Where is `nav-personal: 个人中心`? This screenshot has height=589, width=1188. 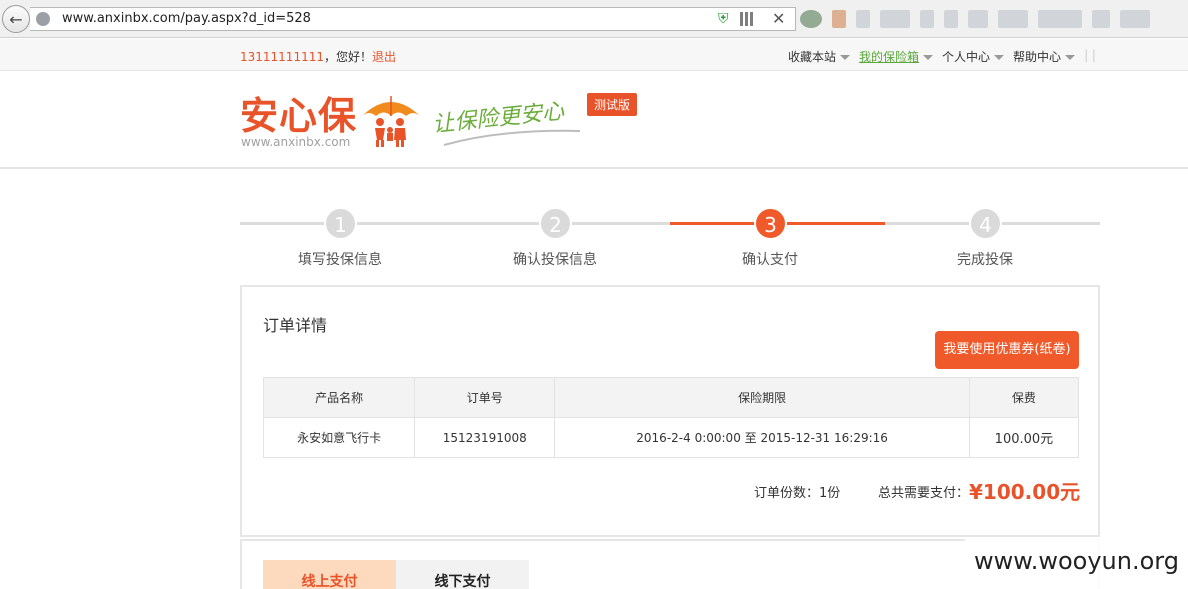
nav-personal: 个人中心 is located at coordinates (973, 56).